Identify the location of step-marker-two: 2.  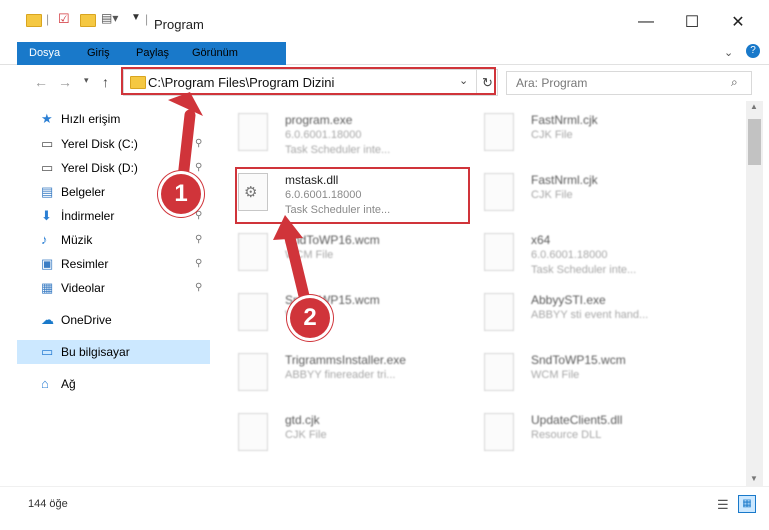
(310, 318).